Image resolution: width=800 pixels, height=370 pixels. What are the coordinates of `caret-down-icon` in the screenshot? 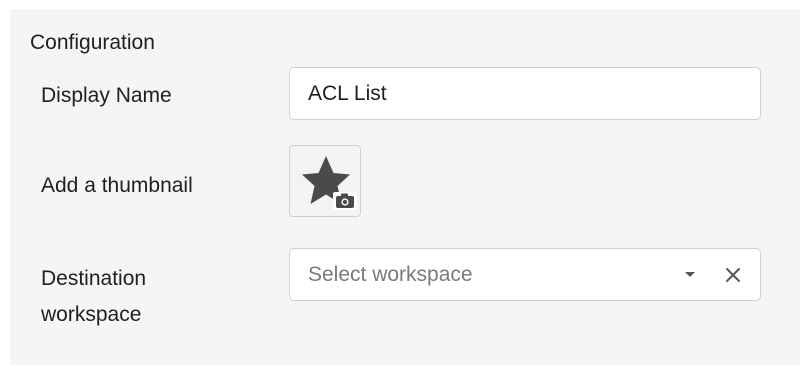 It's located at (690, 274).